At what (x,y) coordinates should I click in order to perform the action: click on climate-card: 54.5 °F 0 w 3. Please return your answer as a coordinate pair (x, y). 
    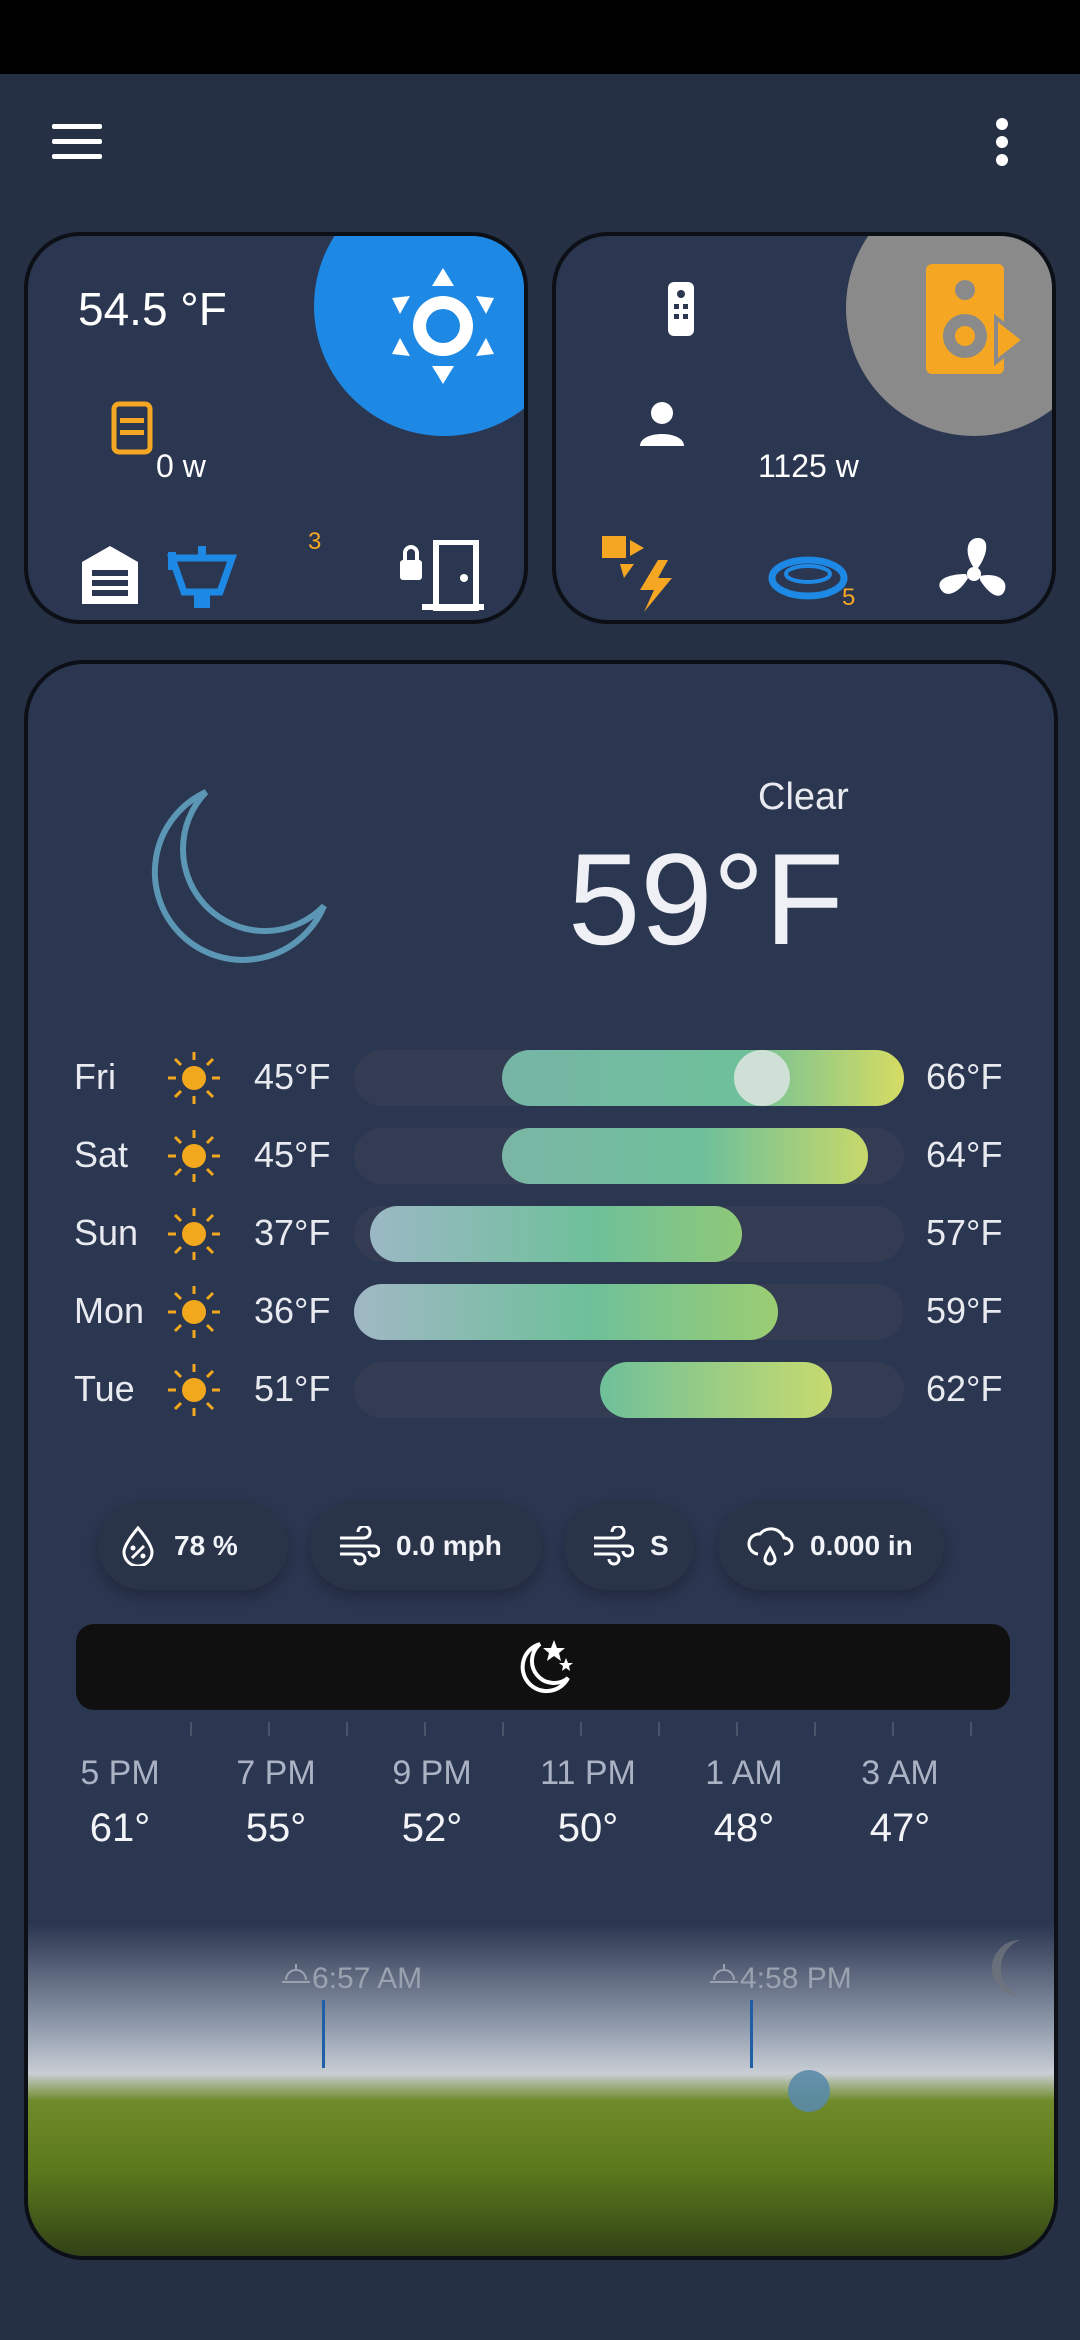
    Looking at the image, I should click on (276, 428).